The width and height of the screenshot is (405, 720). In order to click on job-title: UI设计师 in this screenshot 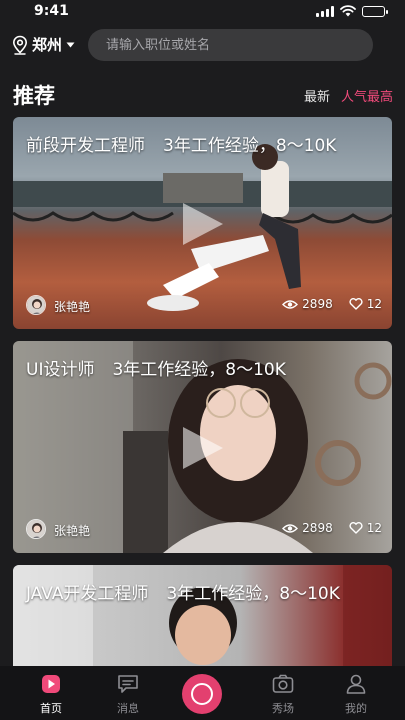, I will do `click(60, 370)`.